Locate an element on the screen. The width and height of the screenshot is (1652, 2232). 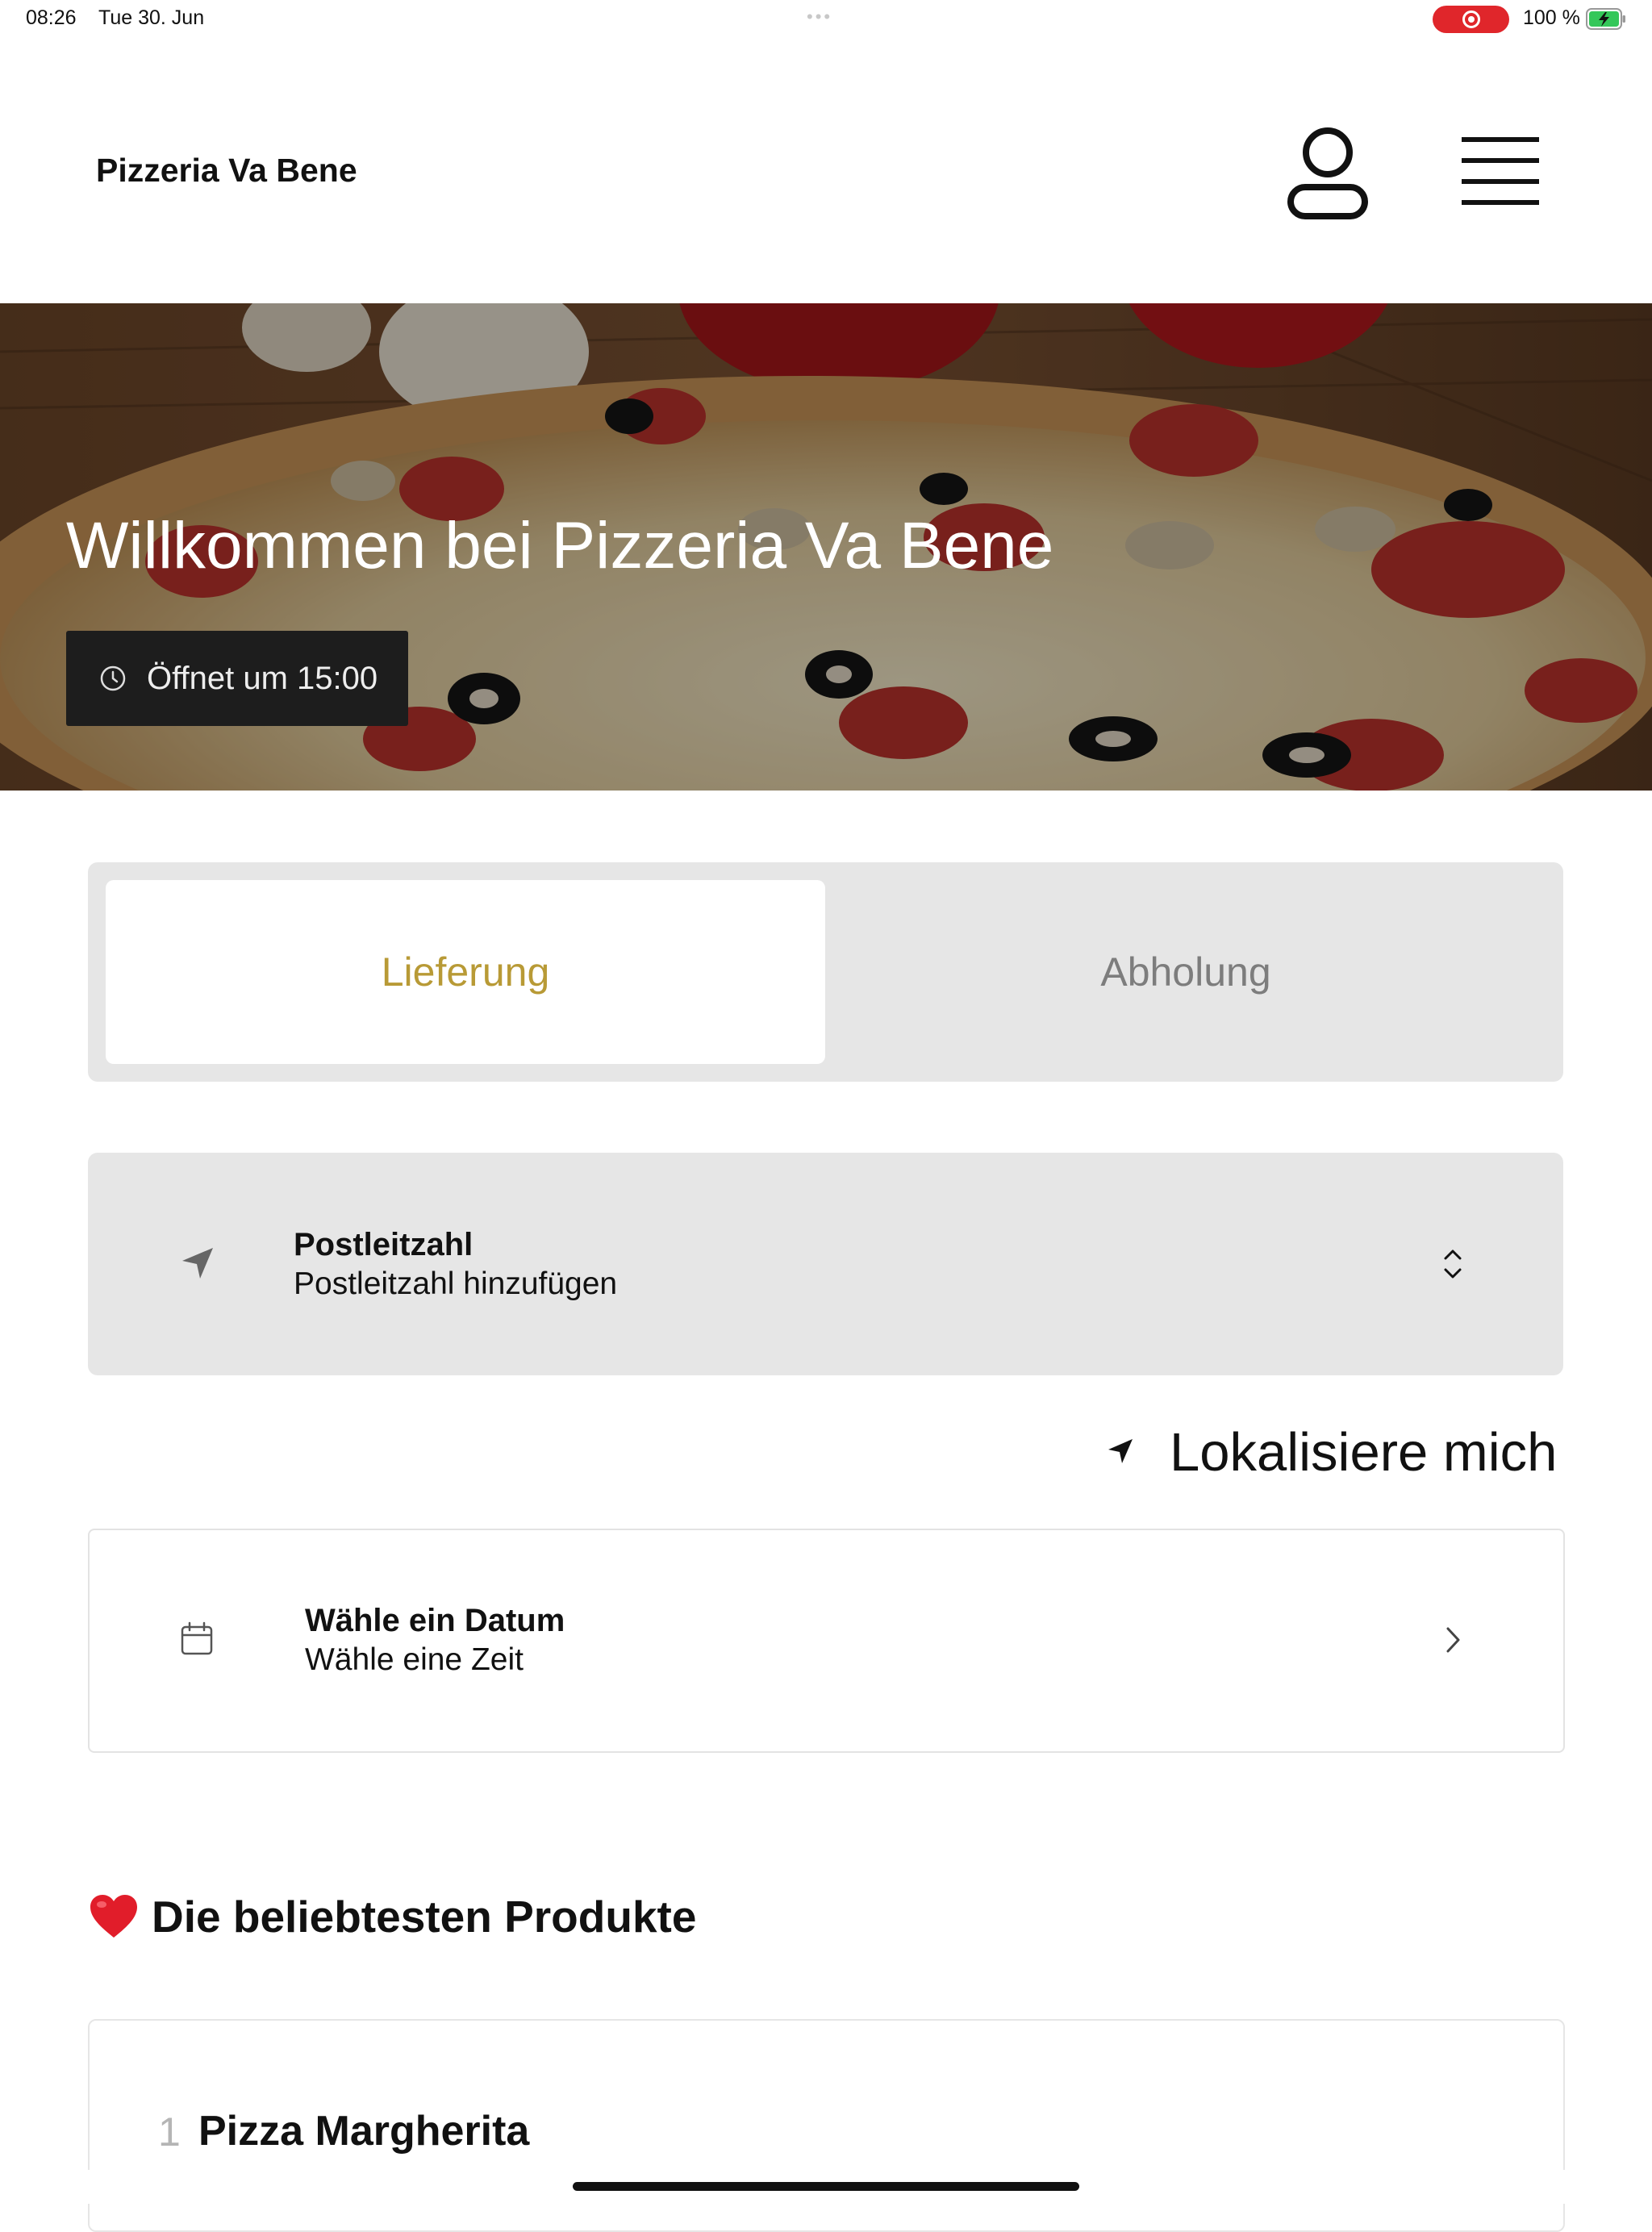
clock-icon is located at coordinates (113, 678).